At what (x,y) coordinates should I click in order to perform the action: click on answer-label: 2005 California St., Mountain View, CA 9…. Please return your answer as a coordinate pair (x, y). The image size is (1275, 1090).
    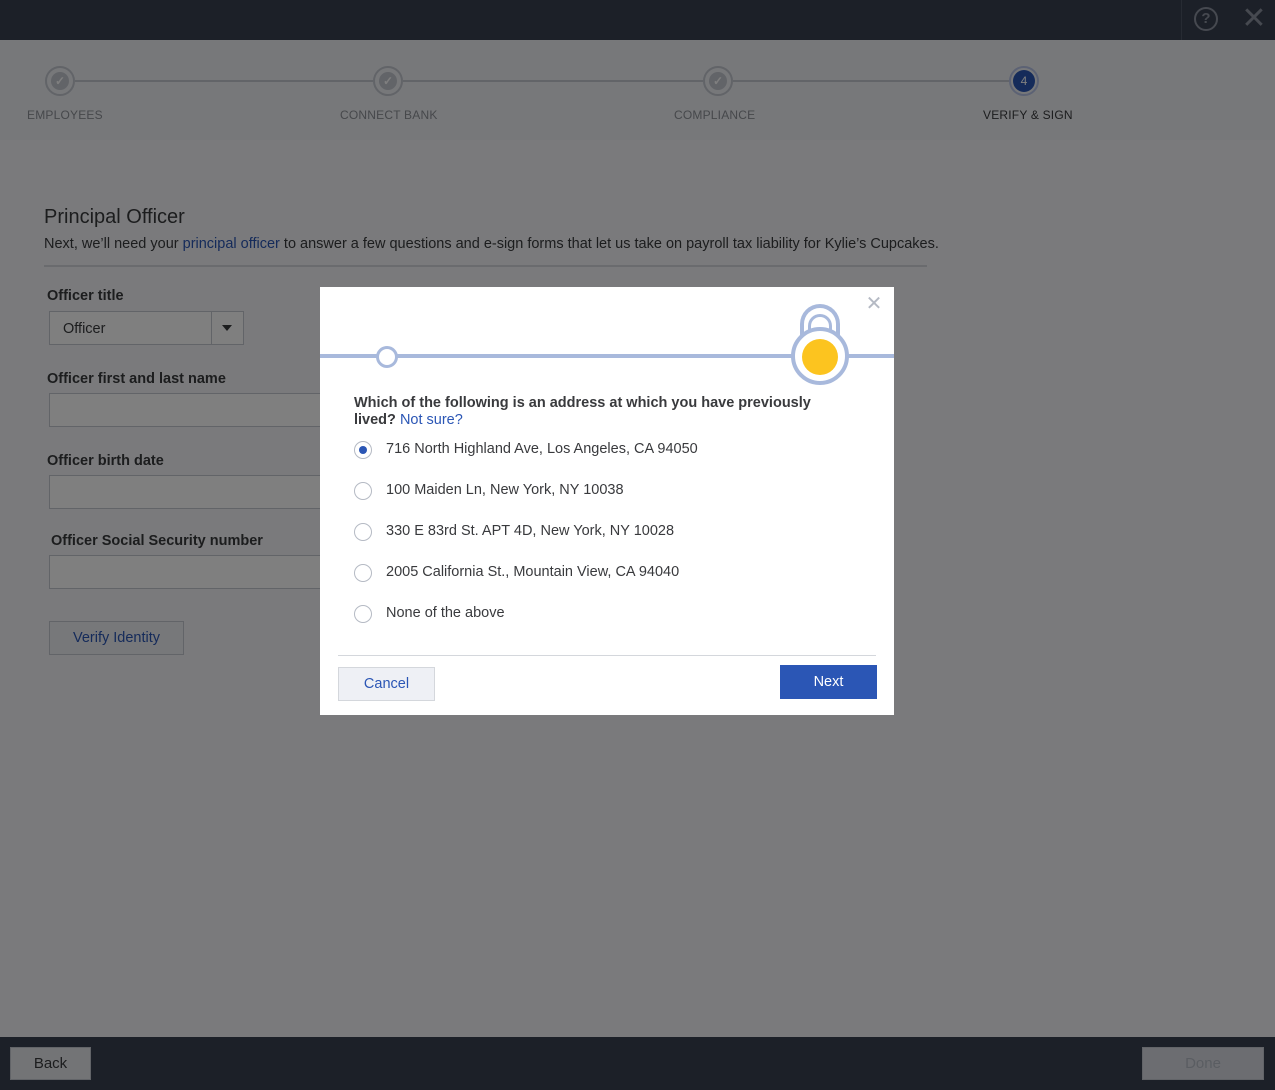
    Looking at the image, I should click on (532, 572).